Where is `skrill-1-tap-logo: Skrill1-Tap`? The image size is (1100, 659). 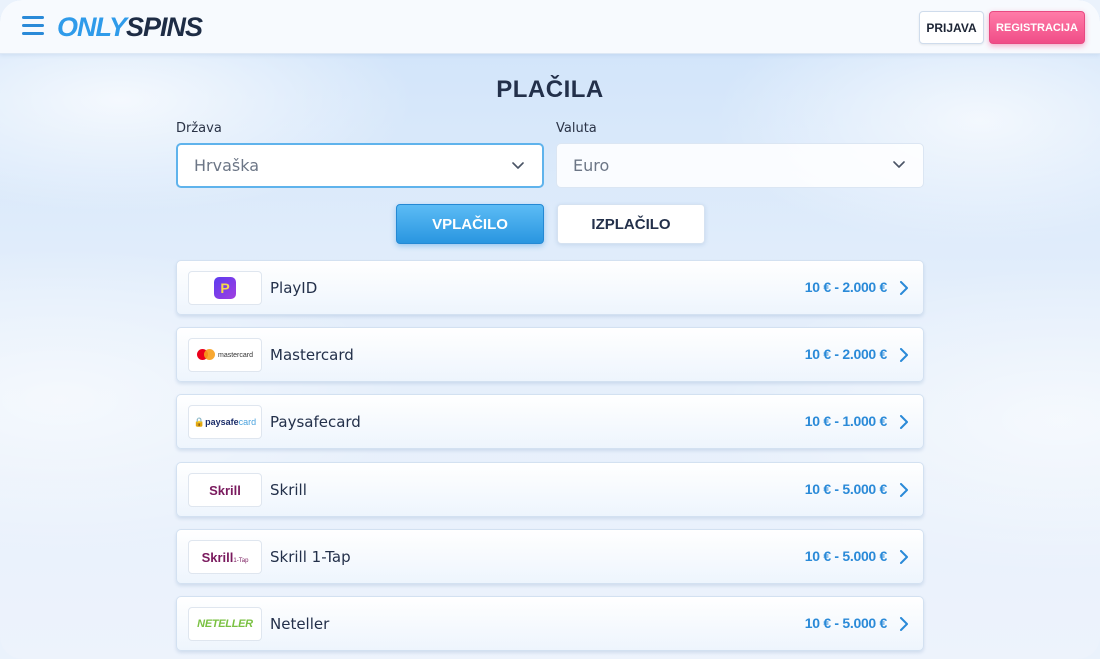
skrill-1-tap-logo: Skrill1-Tap is located at coordinates (225, 557).